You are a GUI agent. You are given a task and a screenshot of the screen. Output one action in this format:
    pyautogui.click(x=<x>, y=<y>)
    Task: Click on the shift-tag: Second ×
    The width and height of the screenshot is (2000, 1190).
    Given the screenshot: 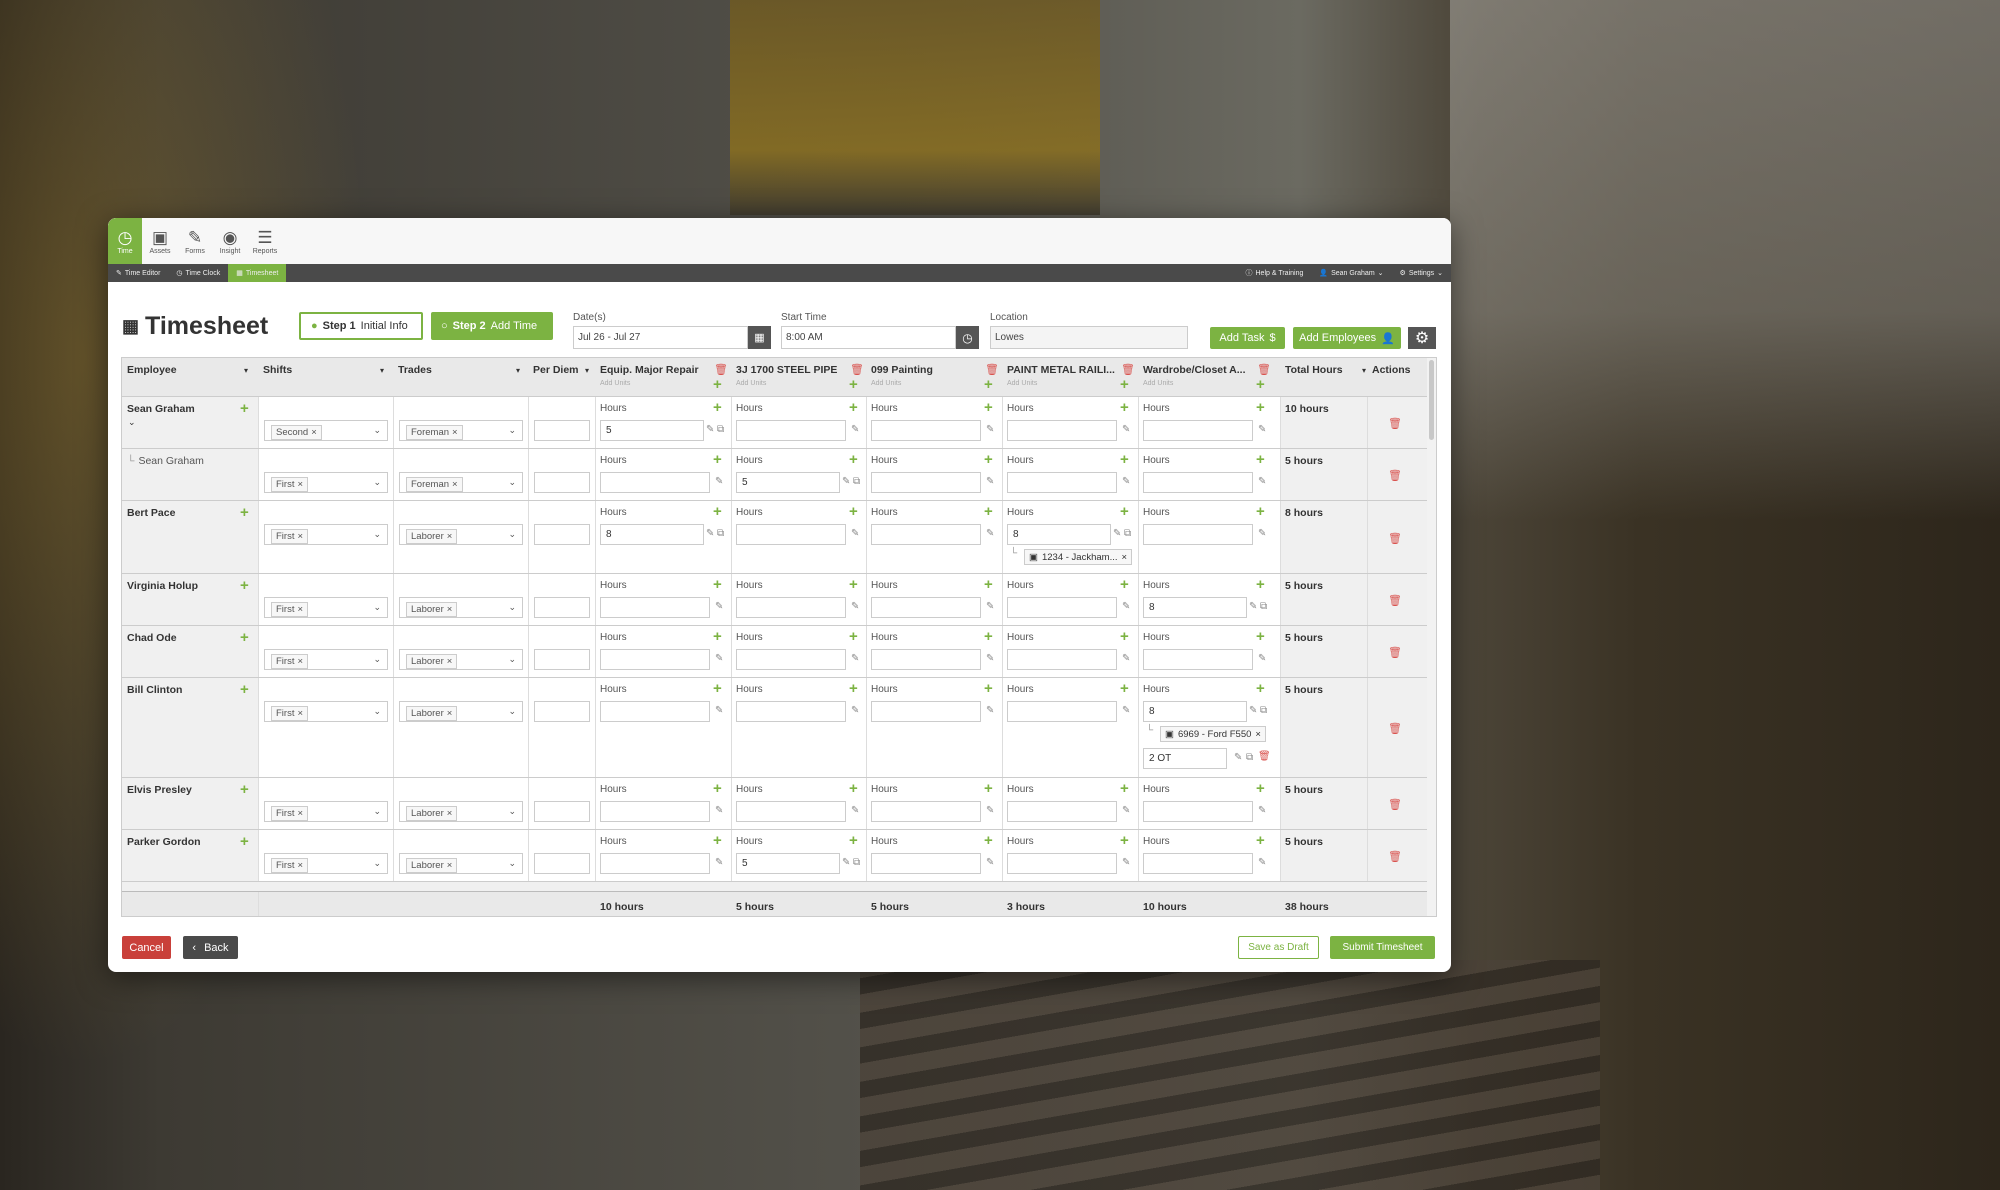 What is the action you would take?
    pyautogui.click(x=296, y=432)
    